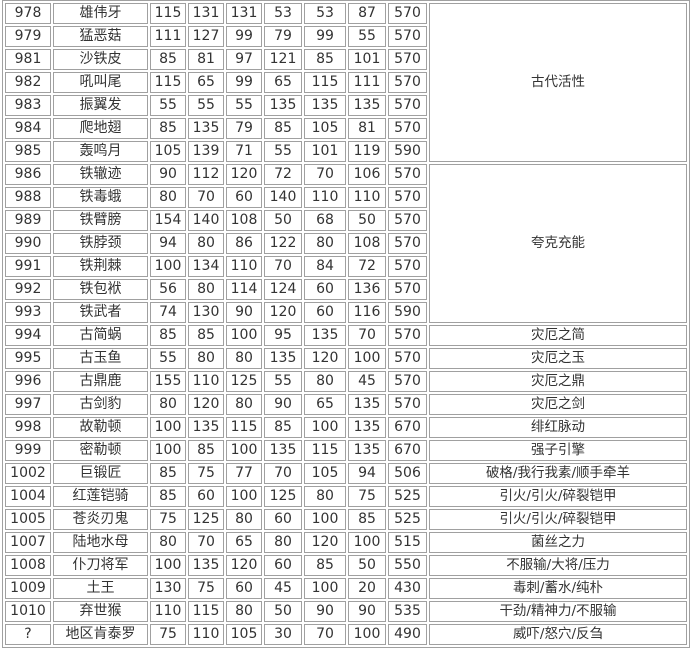 The width and height of the screenshot is (692, 650). What do you see at coordinates (244, 542) in the screenshot?
I see `stat-cell: 65` at bounding box center [244, 542].